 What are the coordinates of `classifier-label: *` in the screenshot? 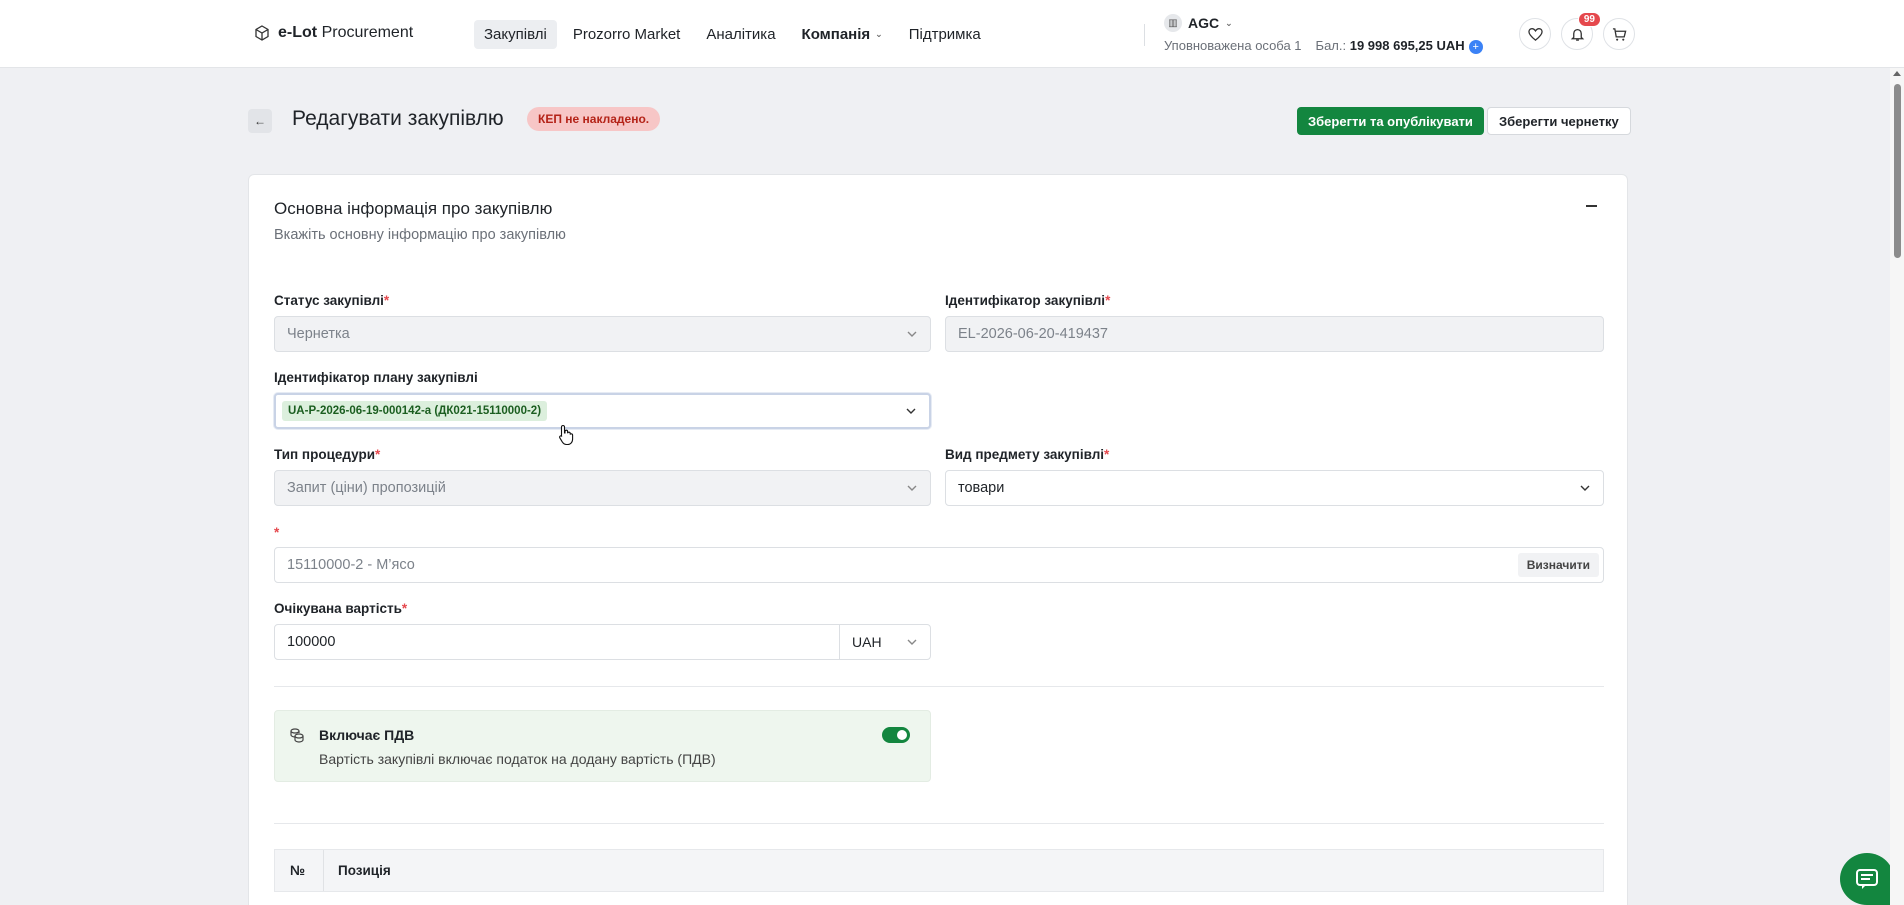 It's located at (277, 532).